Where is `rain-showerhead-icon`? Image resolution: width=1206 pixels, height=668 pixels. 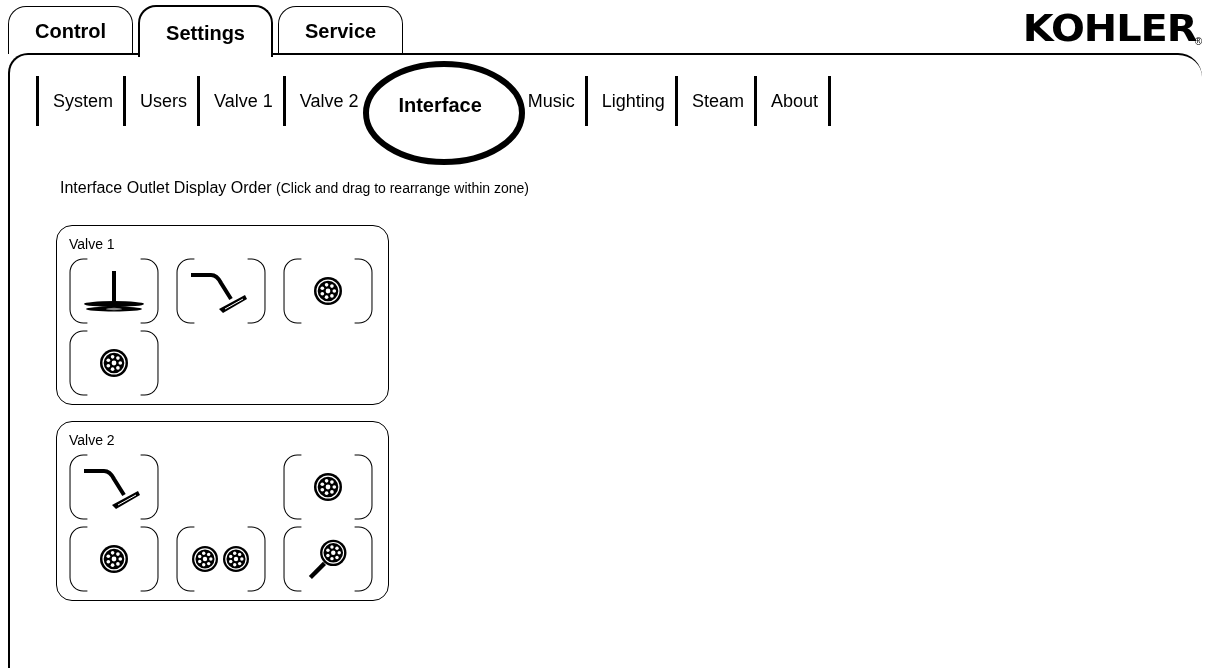
rain-showerhead-icon is located at coordinates (114, 291).